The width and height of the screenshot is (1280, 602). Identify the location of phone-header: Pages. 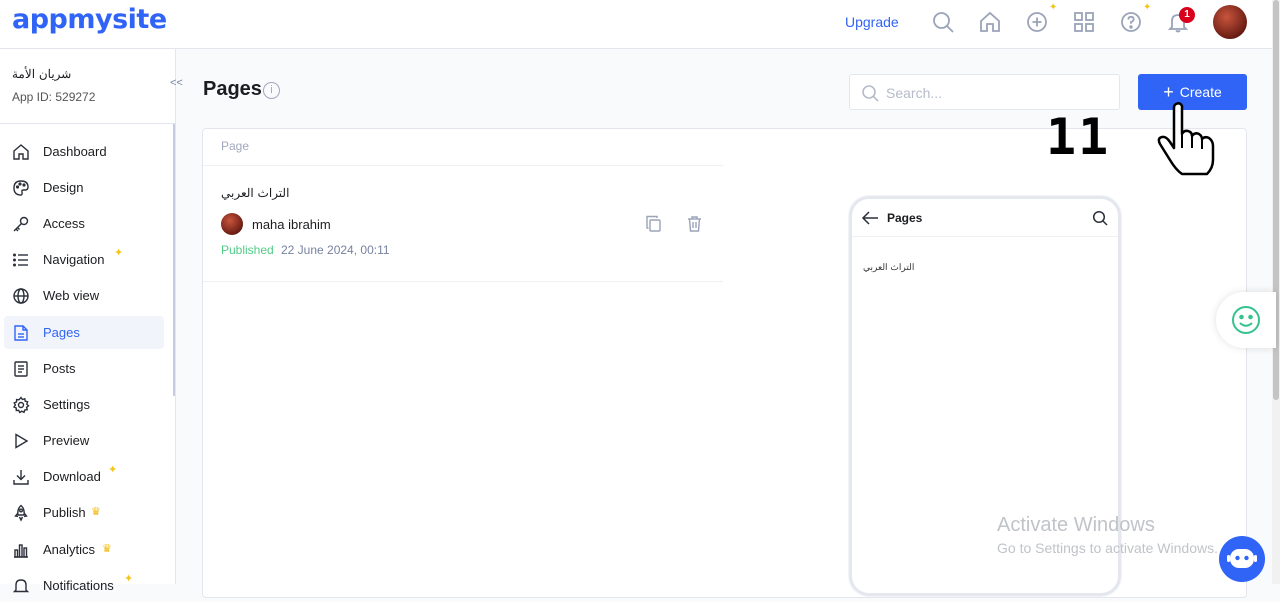
(985, 218).